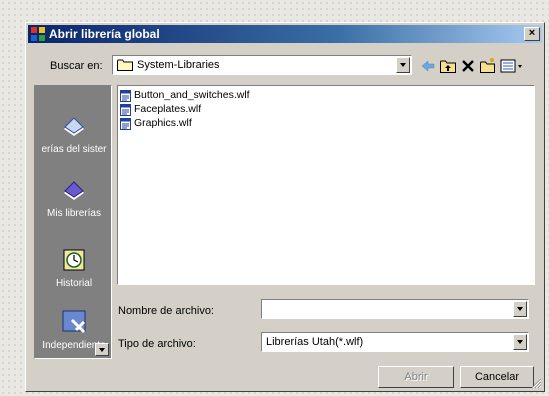 This screenshot has width=549, height=396. What do you see at coordinates (168, 109) in the screenshot?
I see `file-name: Faceplates.wlf` at bounding box center [168, 109].